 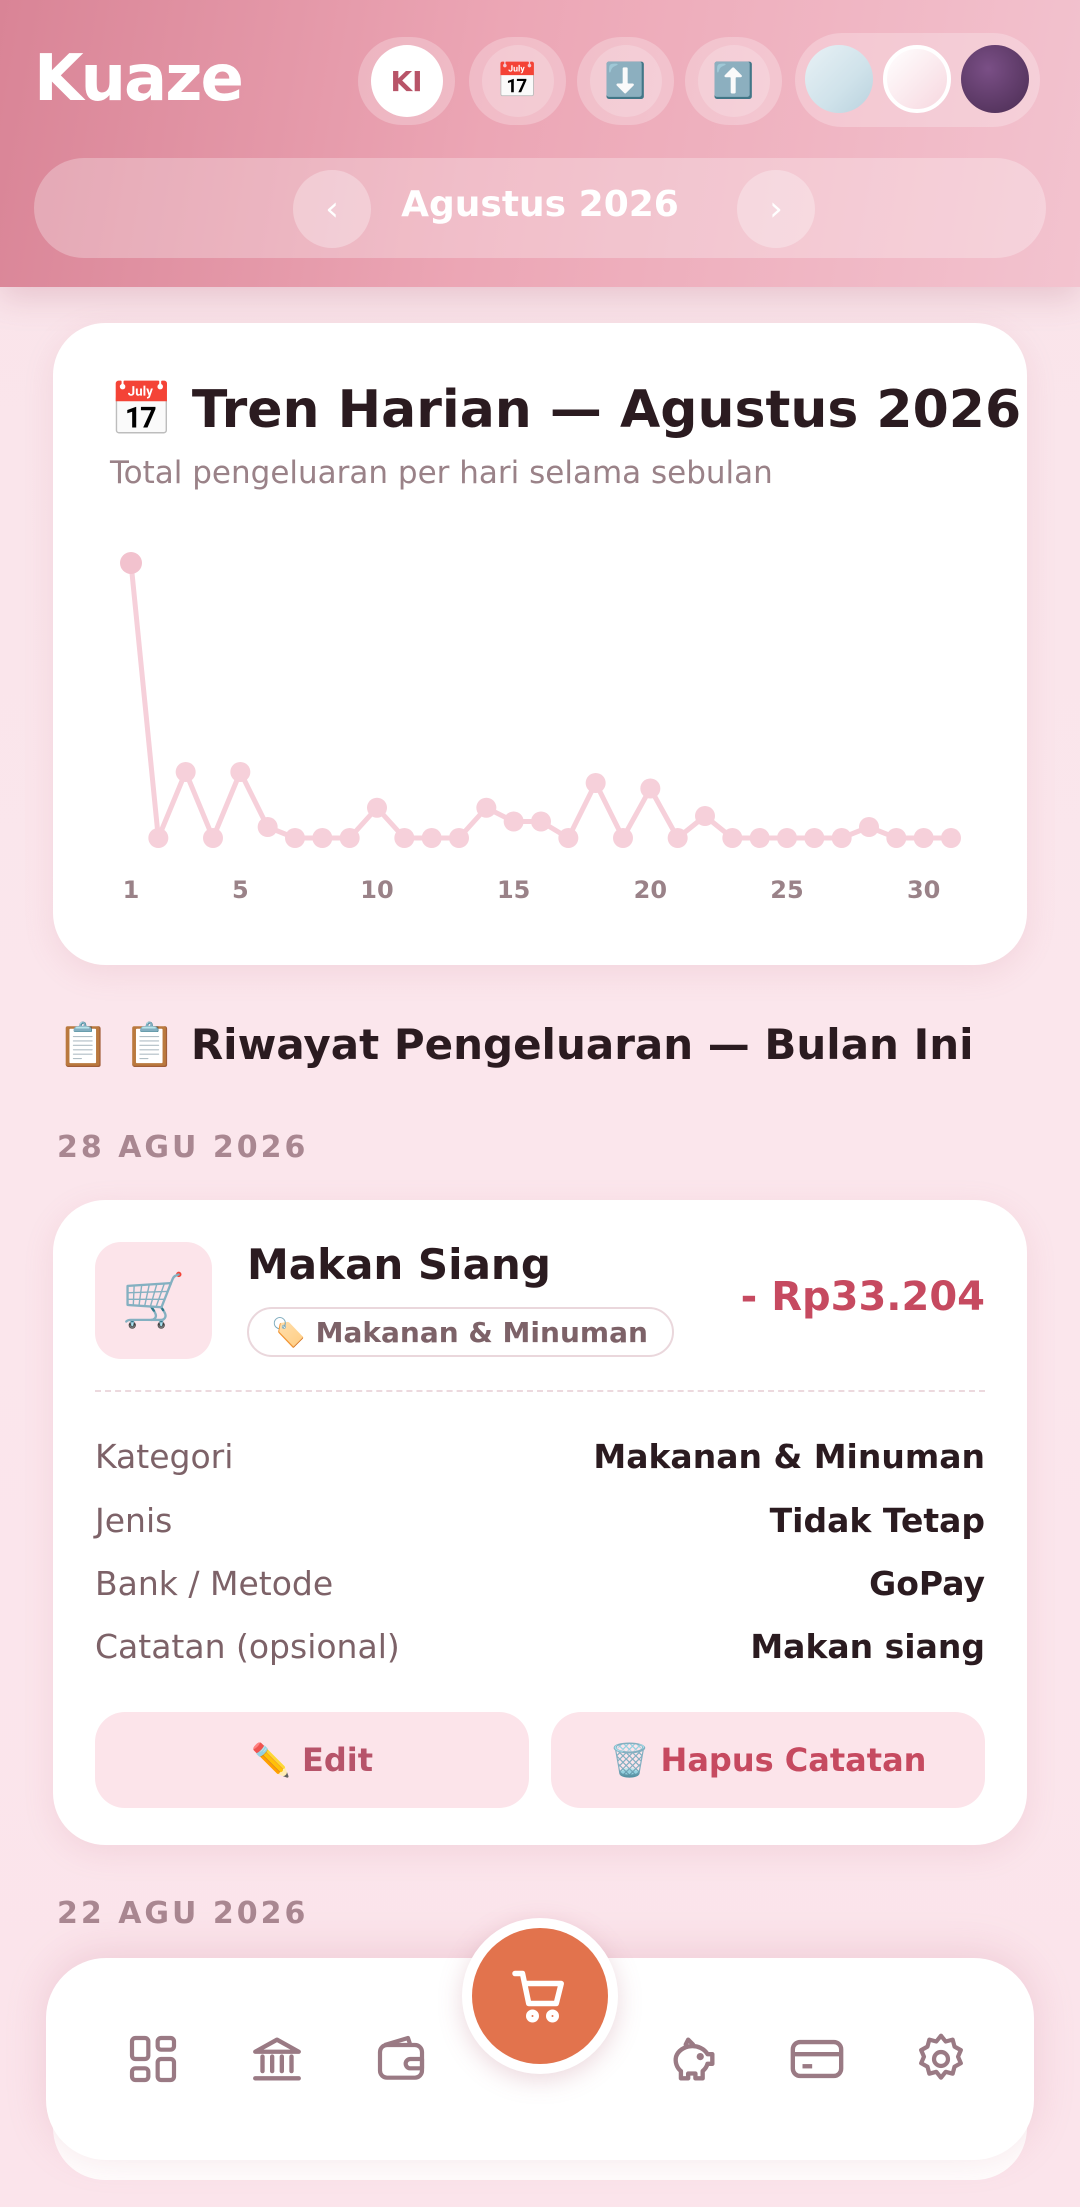 I want to click on detail-row-category: Kategori Makanan & Minuman, so click(x=540, y=1460).